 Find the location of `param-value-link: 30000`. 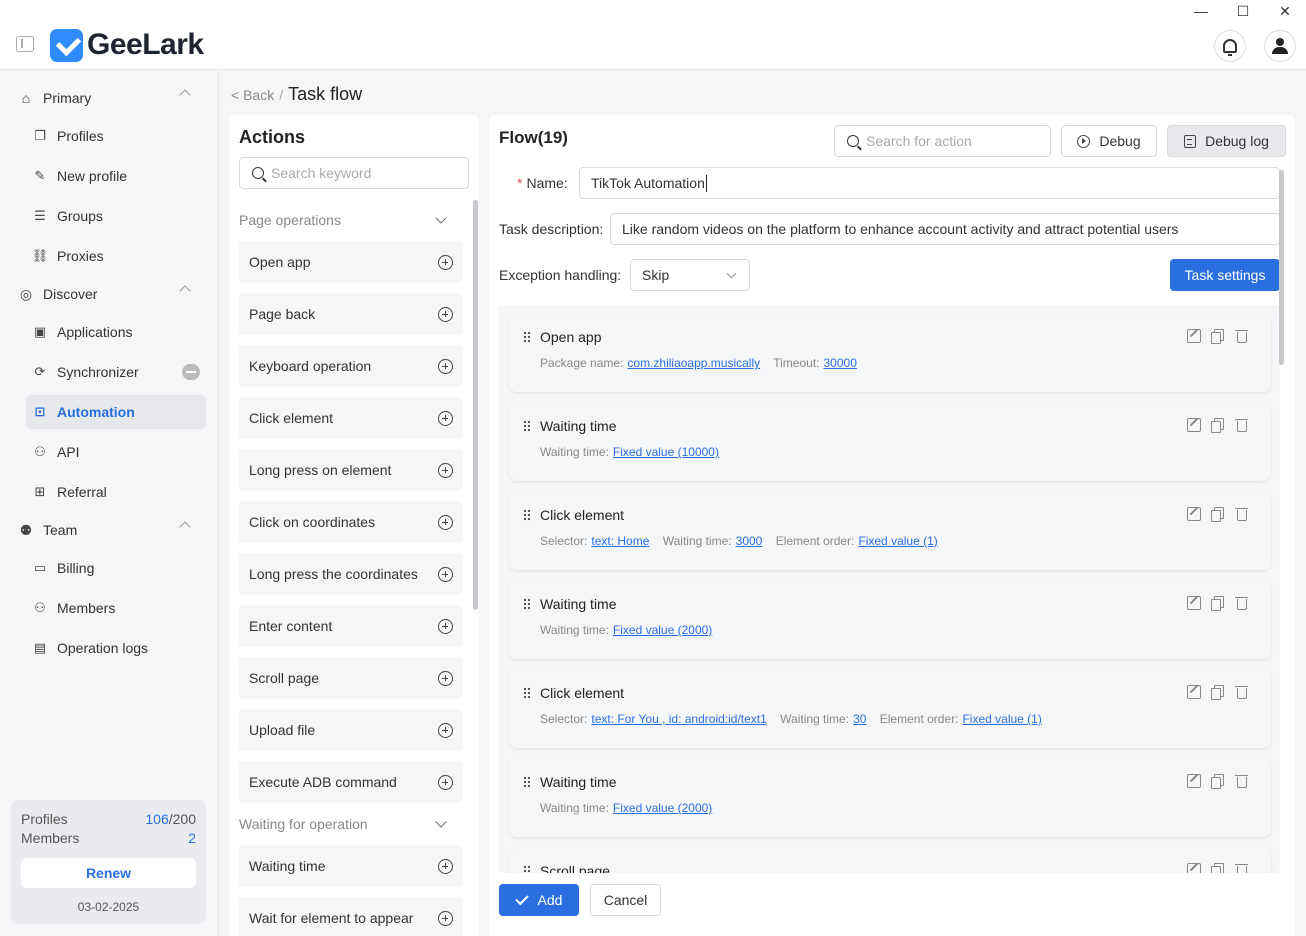

param-value-link: 30000 is located at coordinates (840, 363).